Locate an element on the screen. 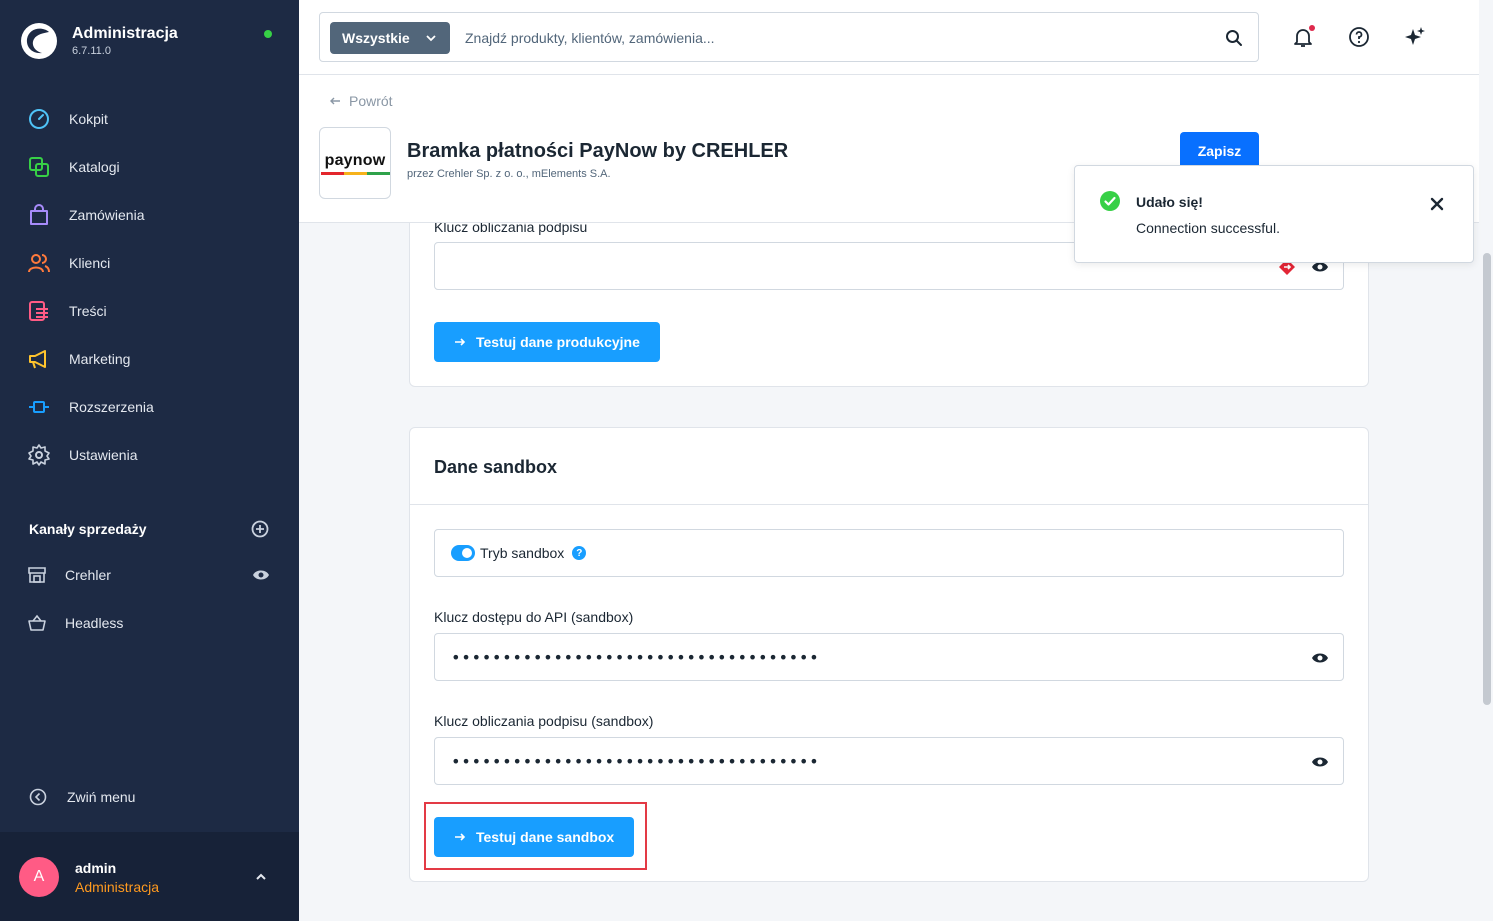 Image resolution: width=1493 pixels, height=921 pixels. arrow-right-icon is located at coordinates (460, 342).